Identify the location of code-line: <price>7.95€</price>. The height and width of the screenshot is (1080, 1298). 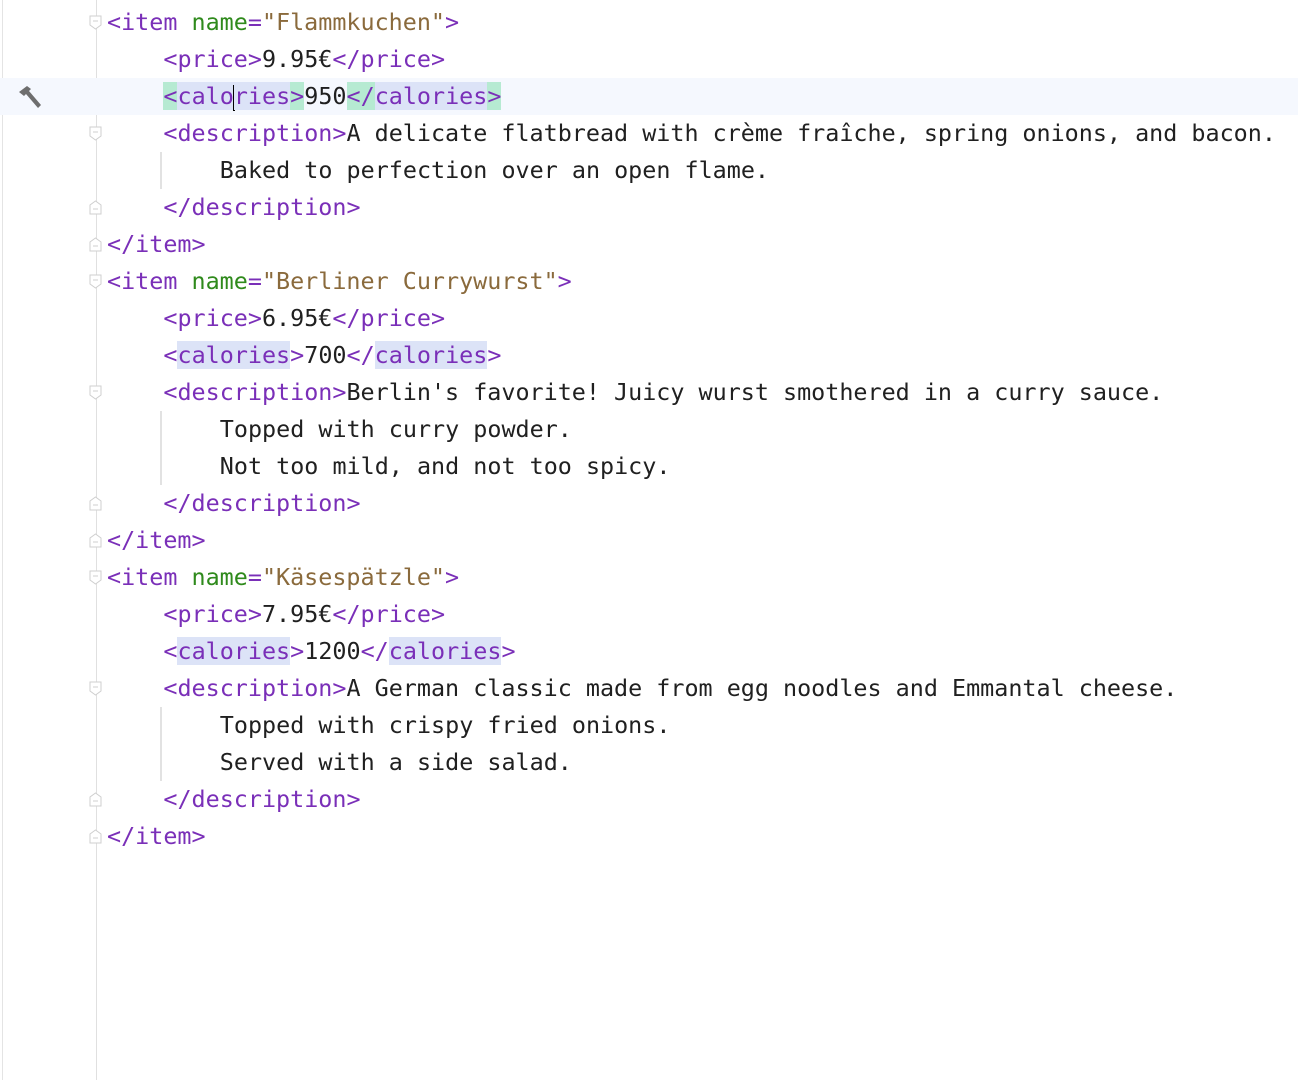
(649, 614).